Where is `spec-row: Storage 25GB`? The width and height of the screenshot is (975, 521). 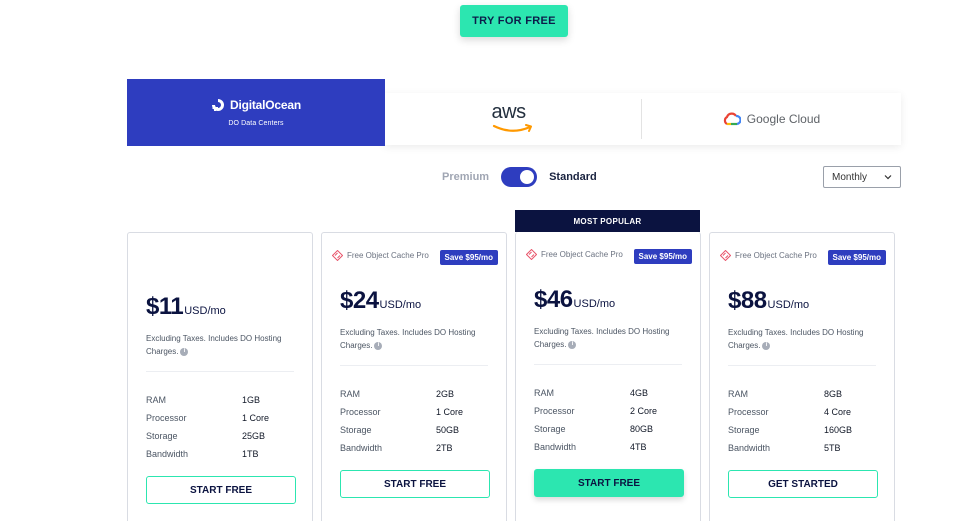 spec-row: Storage 25GB is located at coordinates (221, 436).